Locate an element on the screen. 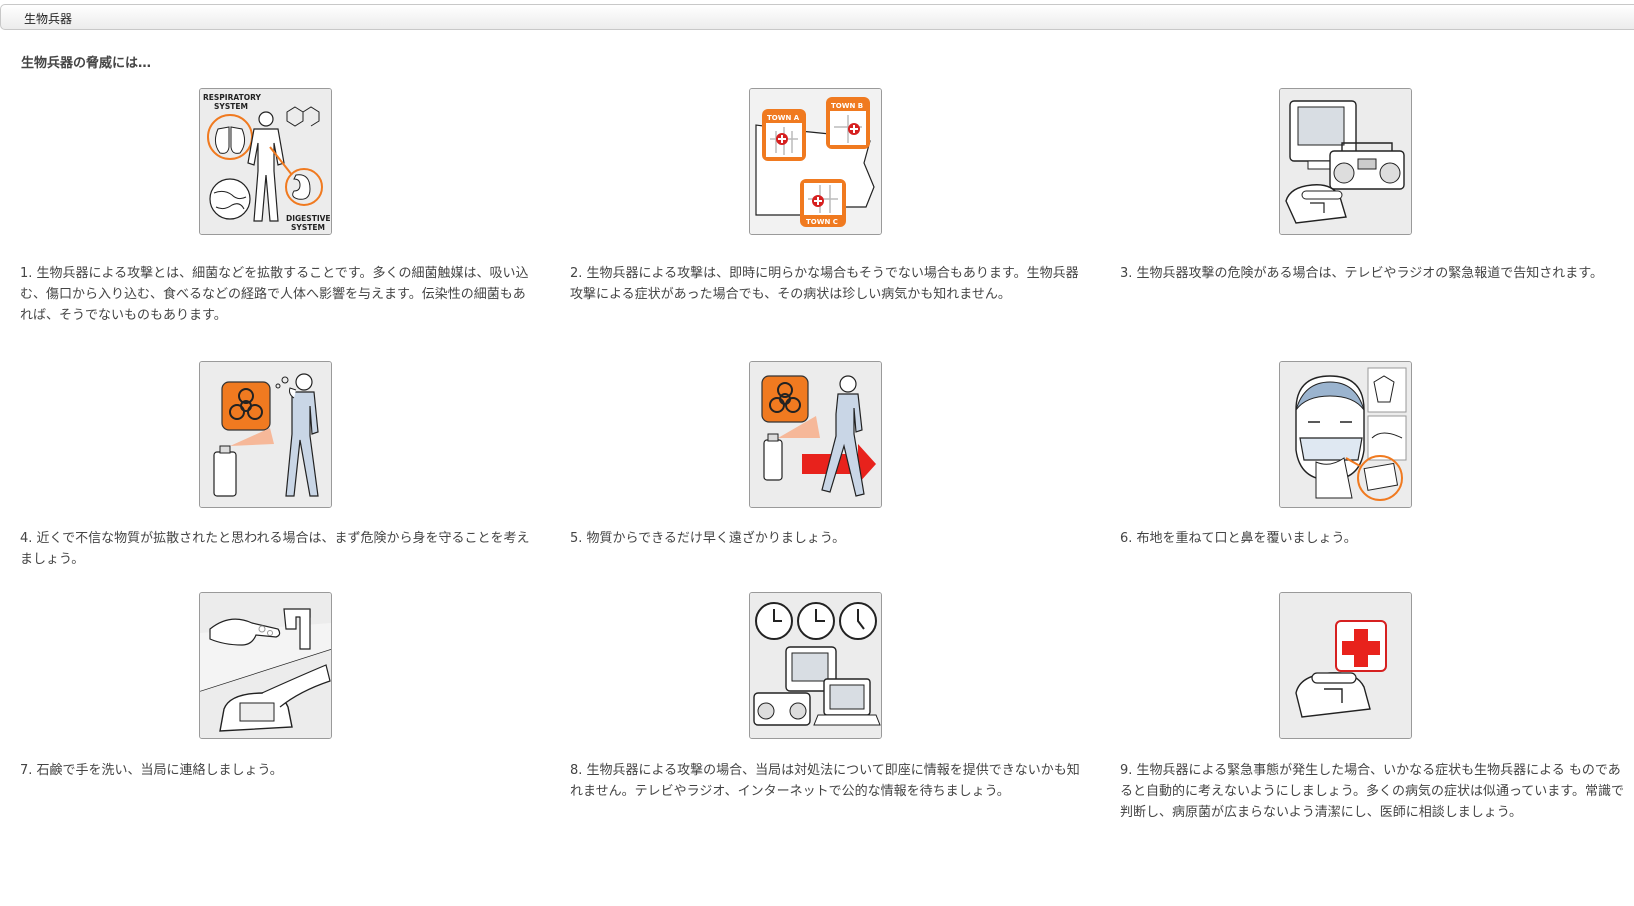 The height and width of the screenshot is (906, 1634). clocks-media-icon is located at coordinates (815, 665).